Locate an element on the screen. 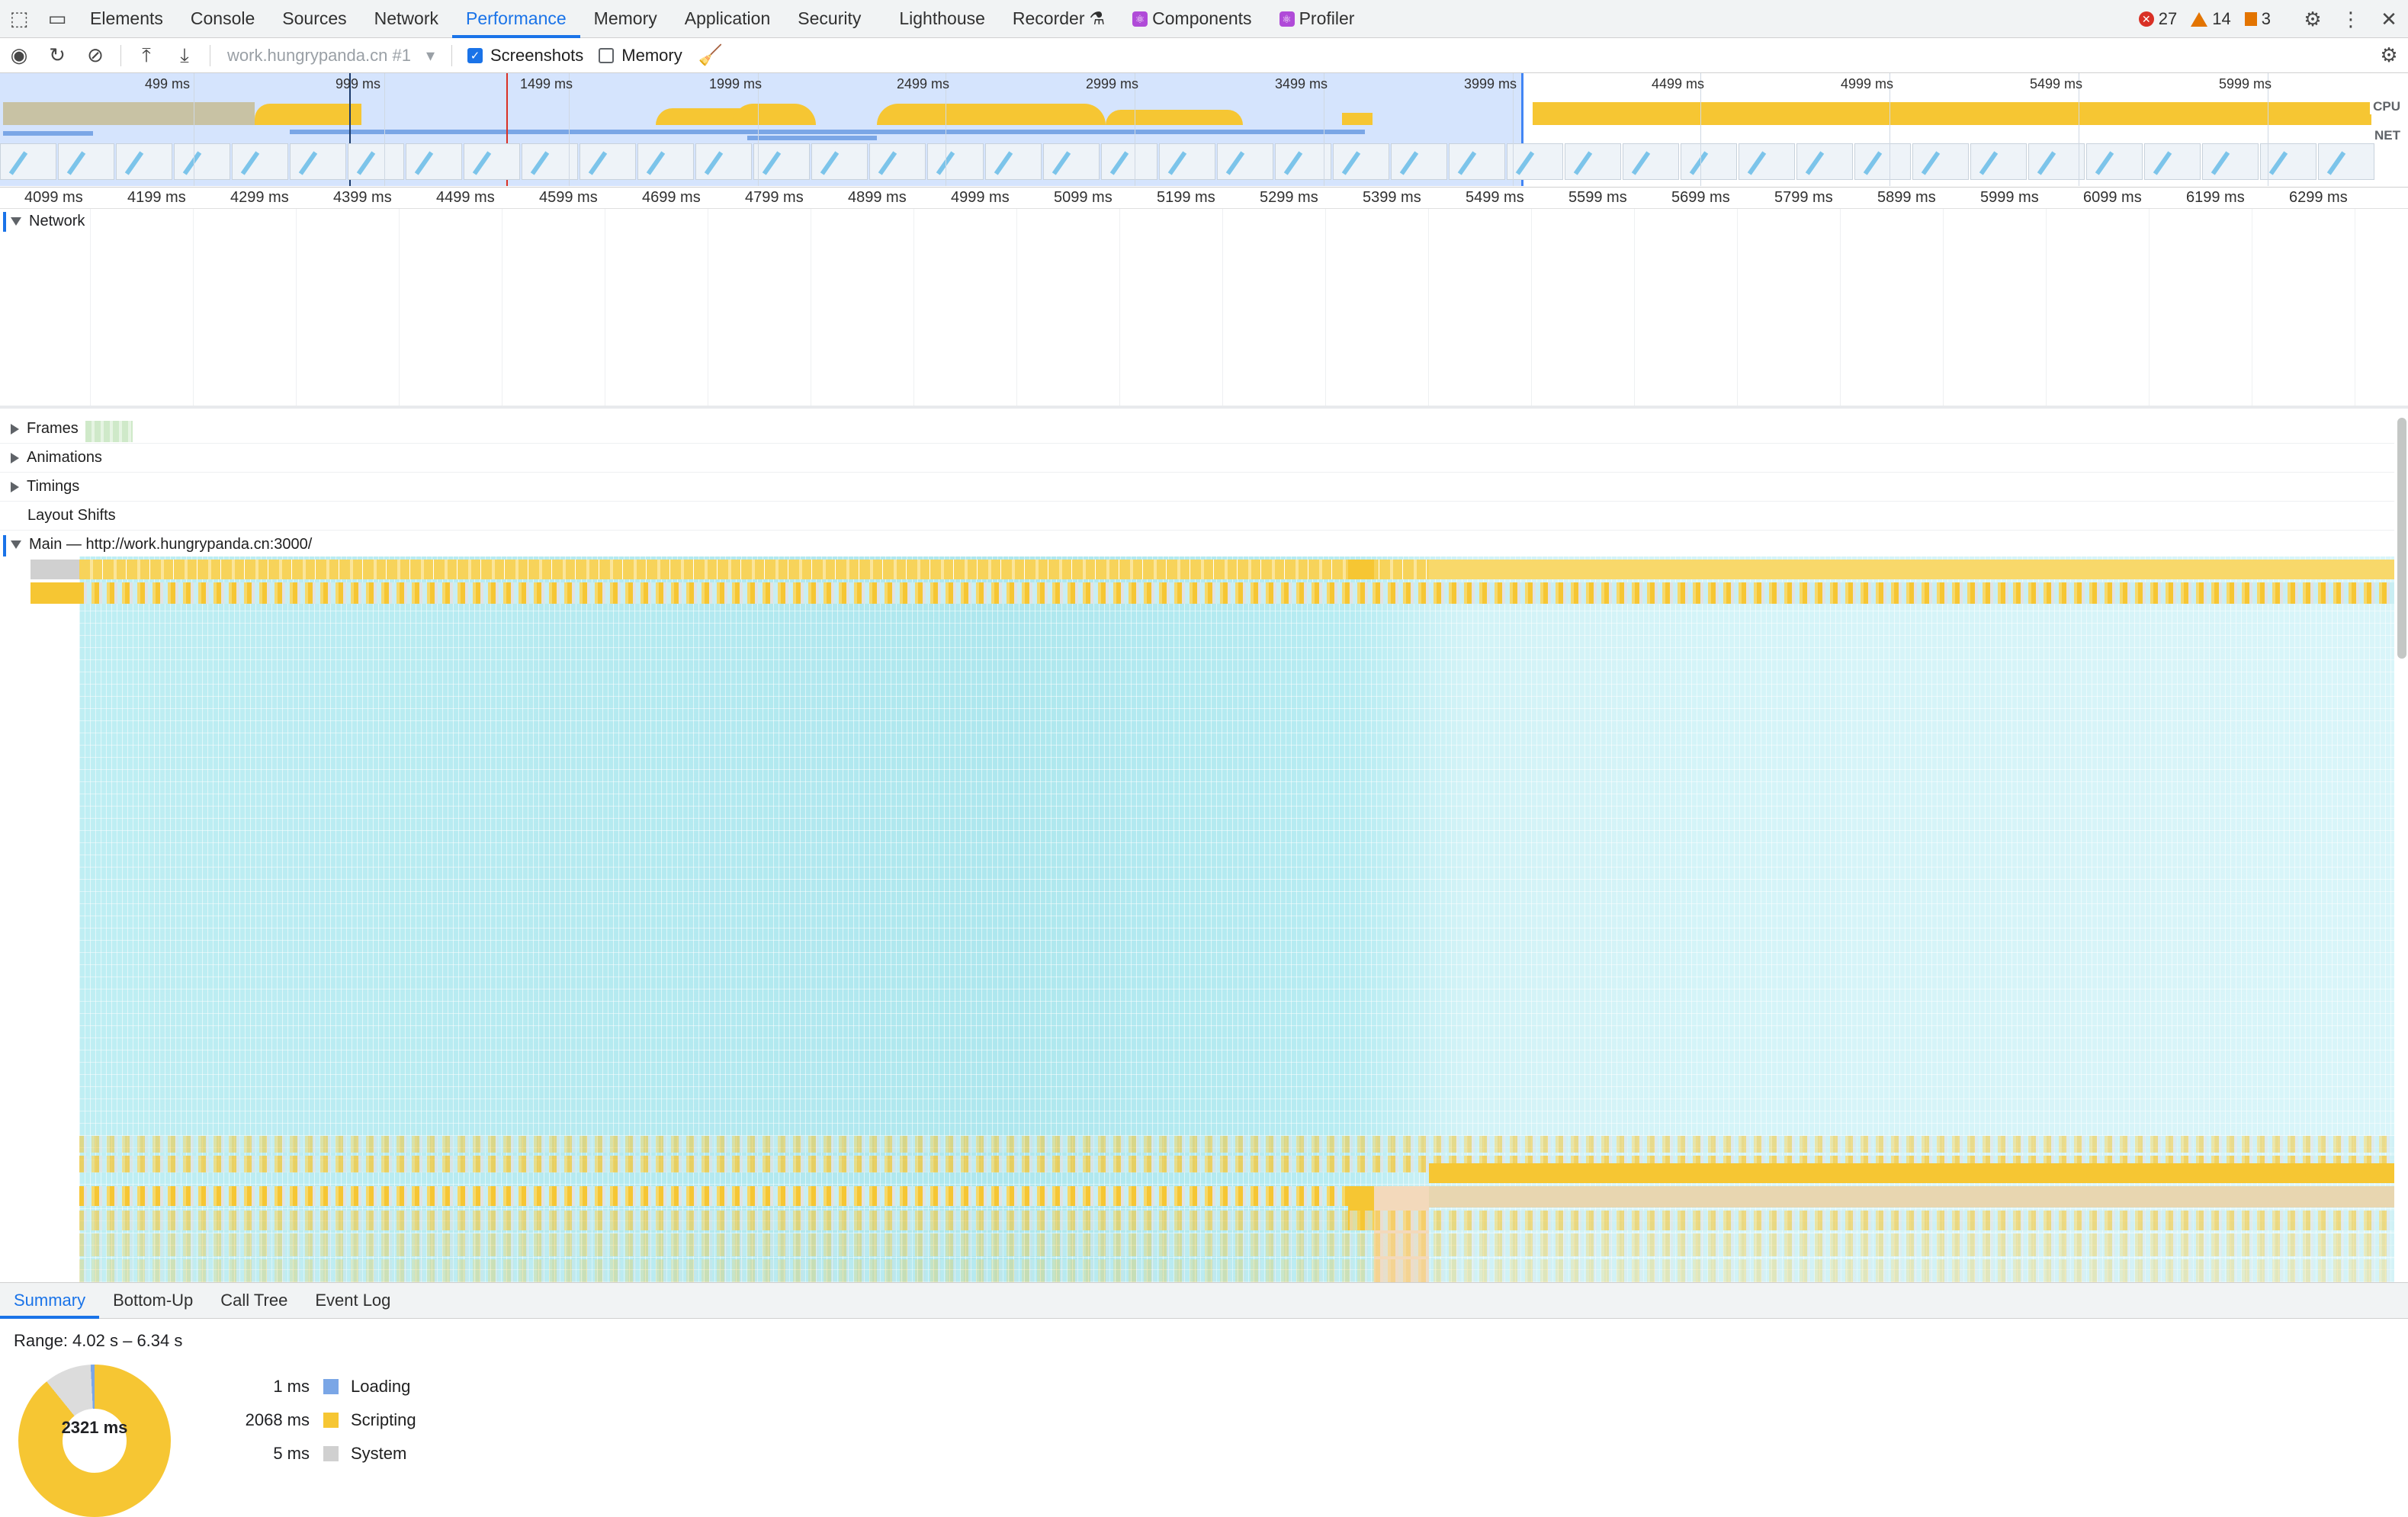 This screenshot has width=2408, height=1517. tab-profiler: ⚛ Profiler is located at coordinates (1317, 19).